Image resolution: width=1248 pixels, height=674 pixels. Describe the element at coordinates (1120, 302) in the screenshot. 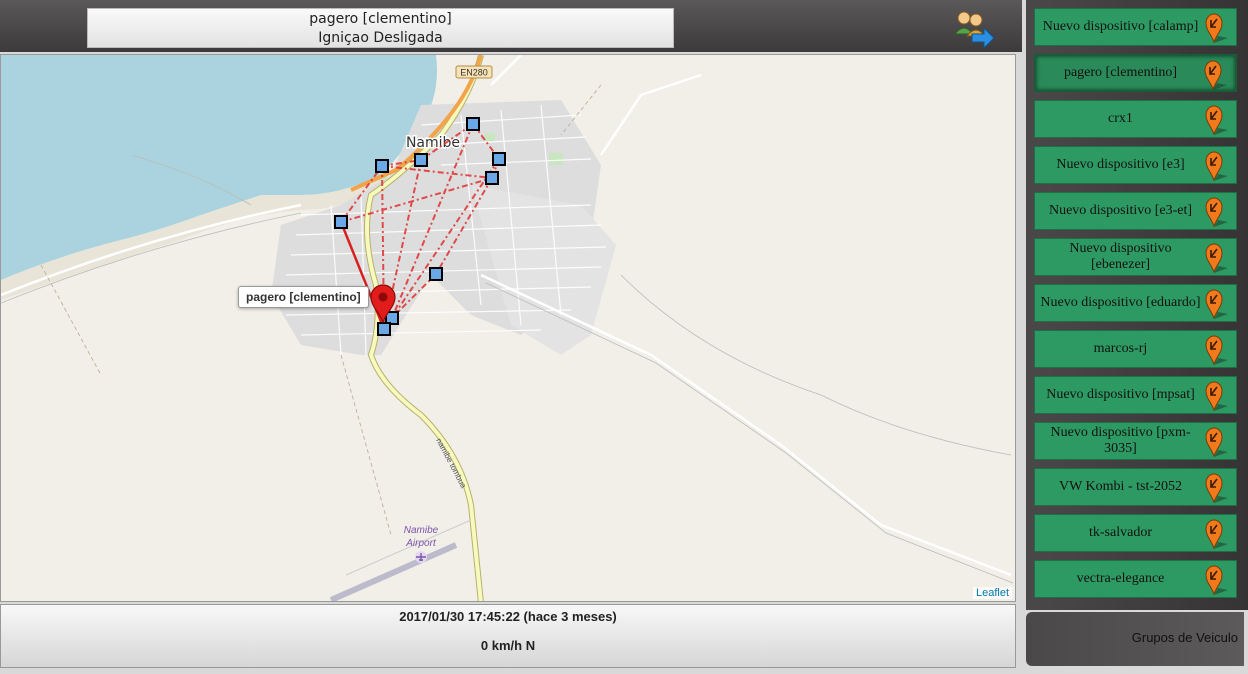

I see `device-label: Nuevo dispositivo [eduardo]` at that location.